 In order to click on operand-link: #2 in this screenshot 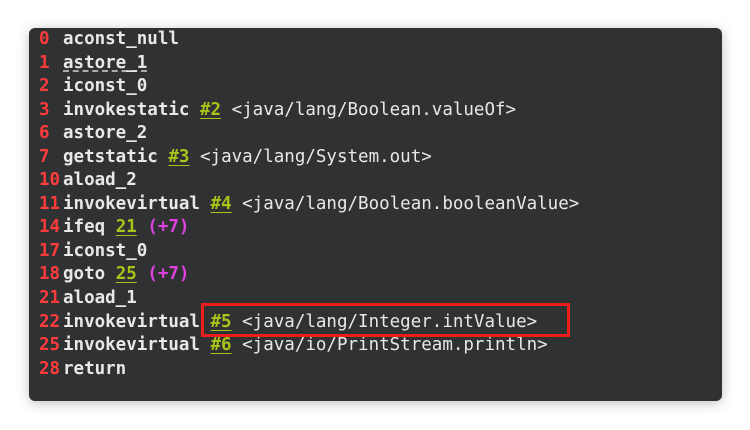, I will do `click(210, 110)`.